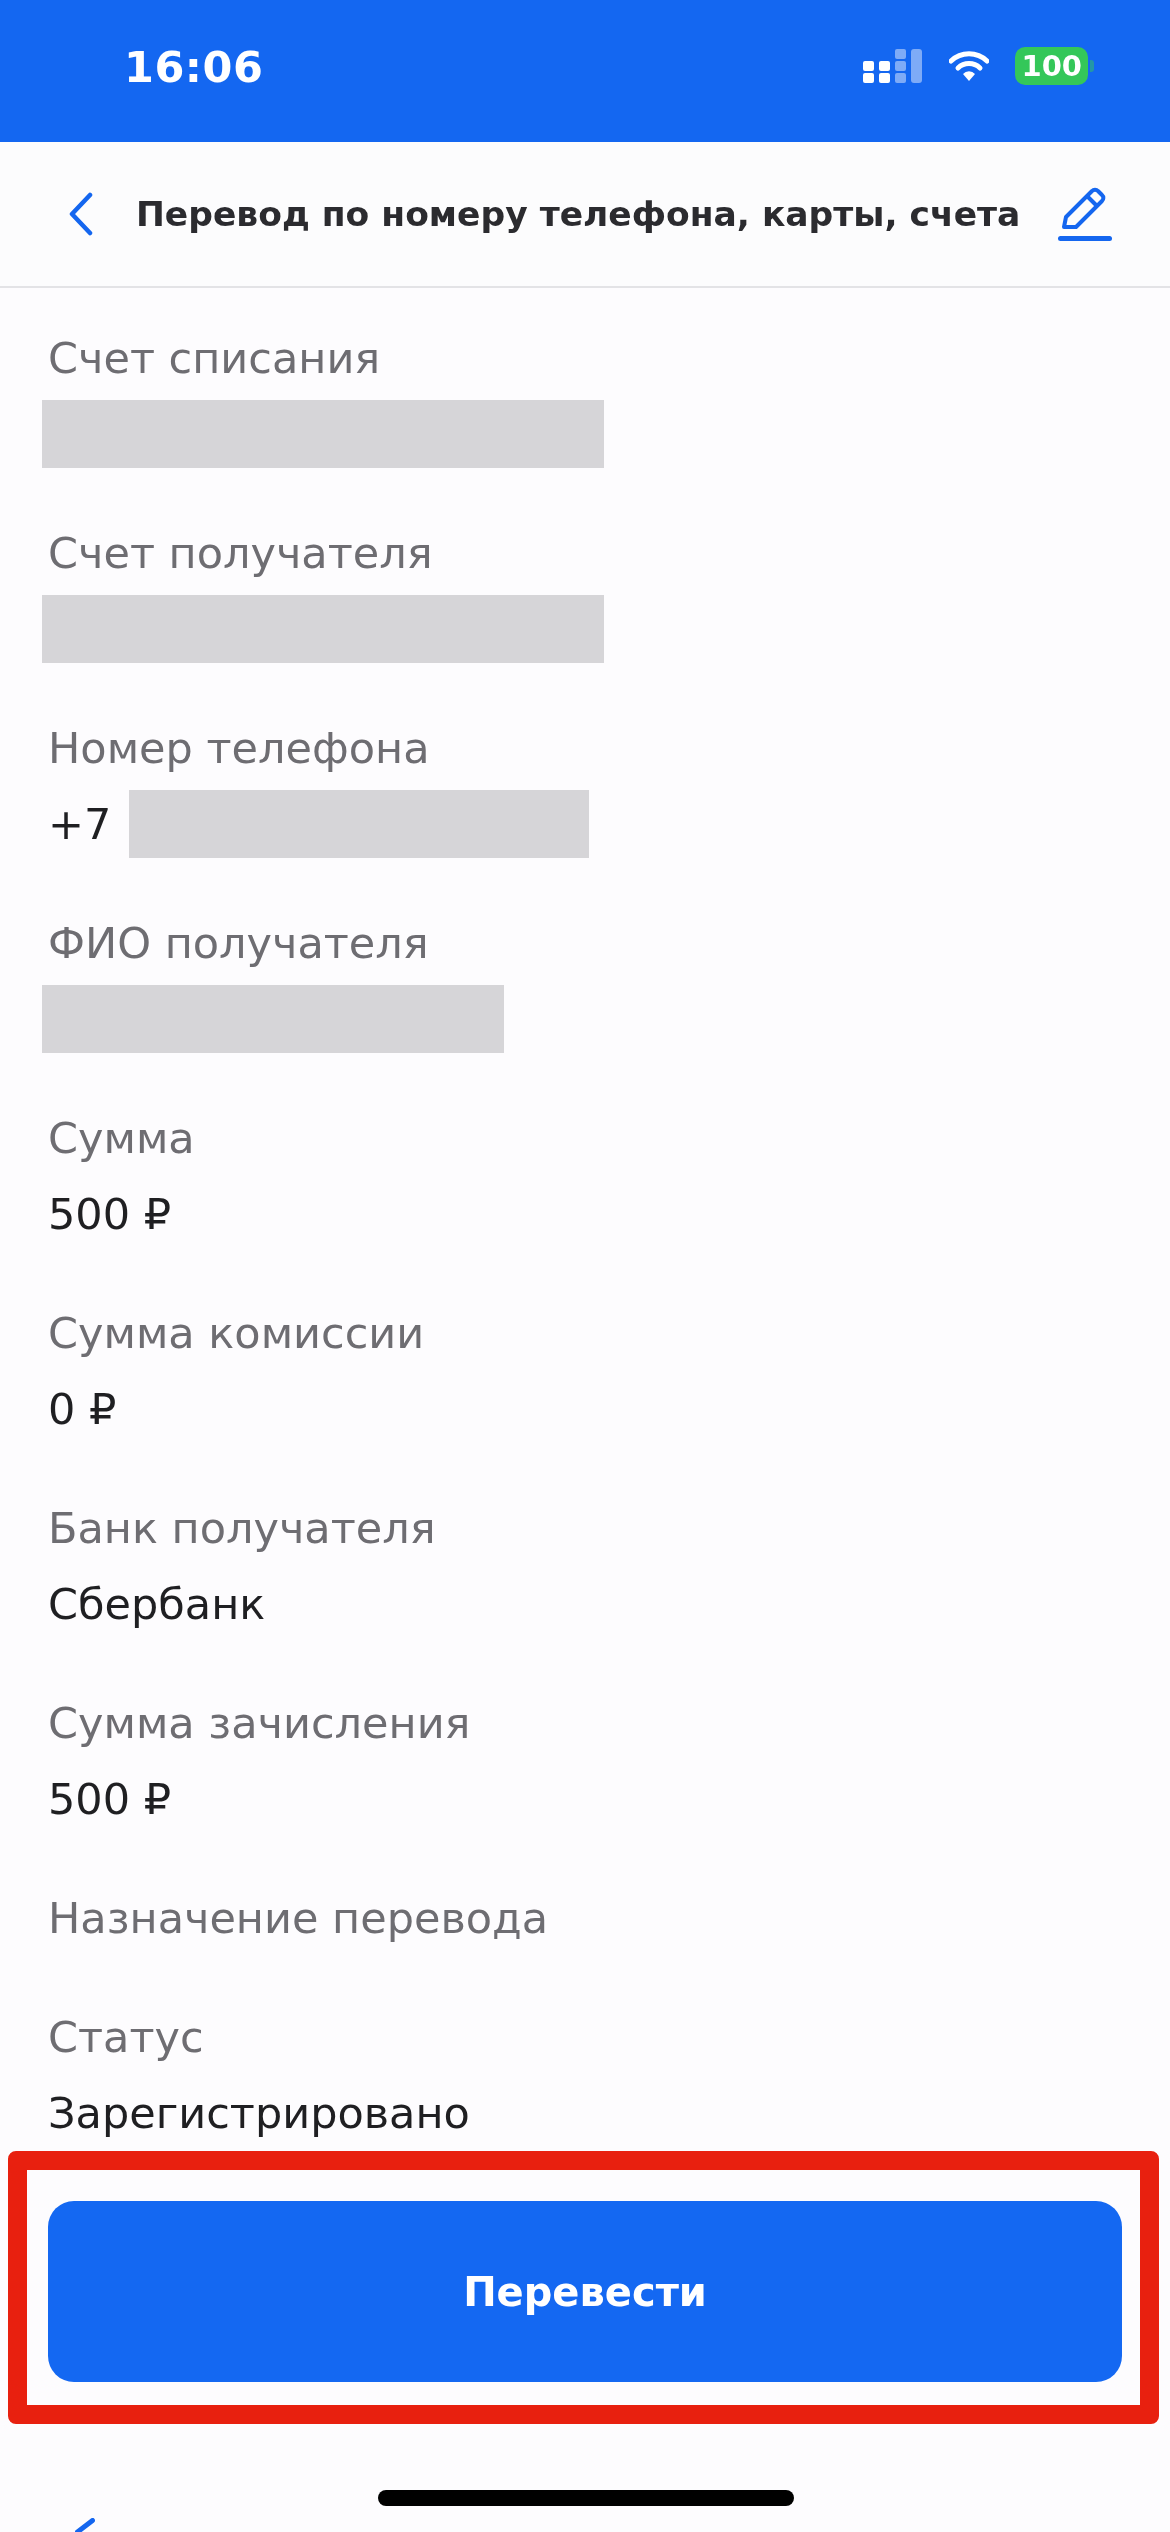 This screenshot has width=1170, height=2532. What do you see at coordinates (579, 214) in the screenshot?
I see `screen-title: Перевод по номеру телефона, карты, счета` at bounding box center [579, 214].